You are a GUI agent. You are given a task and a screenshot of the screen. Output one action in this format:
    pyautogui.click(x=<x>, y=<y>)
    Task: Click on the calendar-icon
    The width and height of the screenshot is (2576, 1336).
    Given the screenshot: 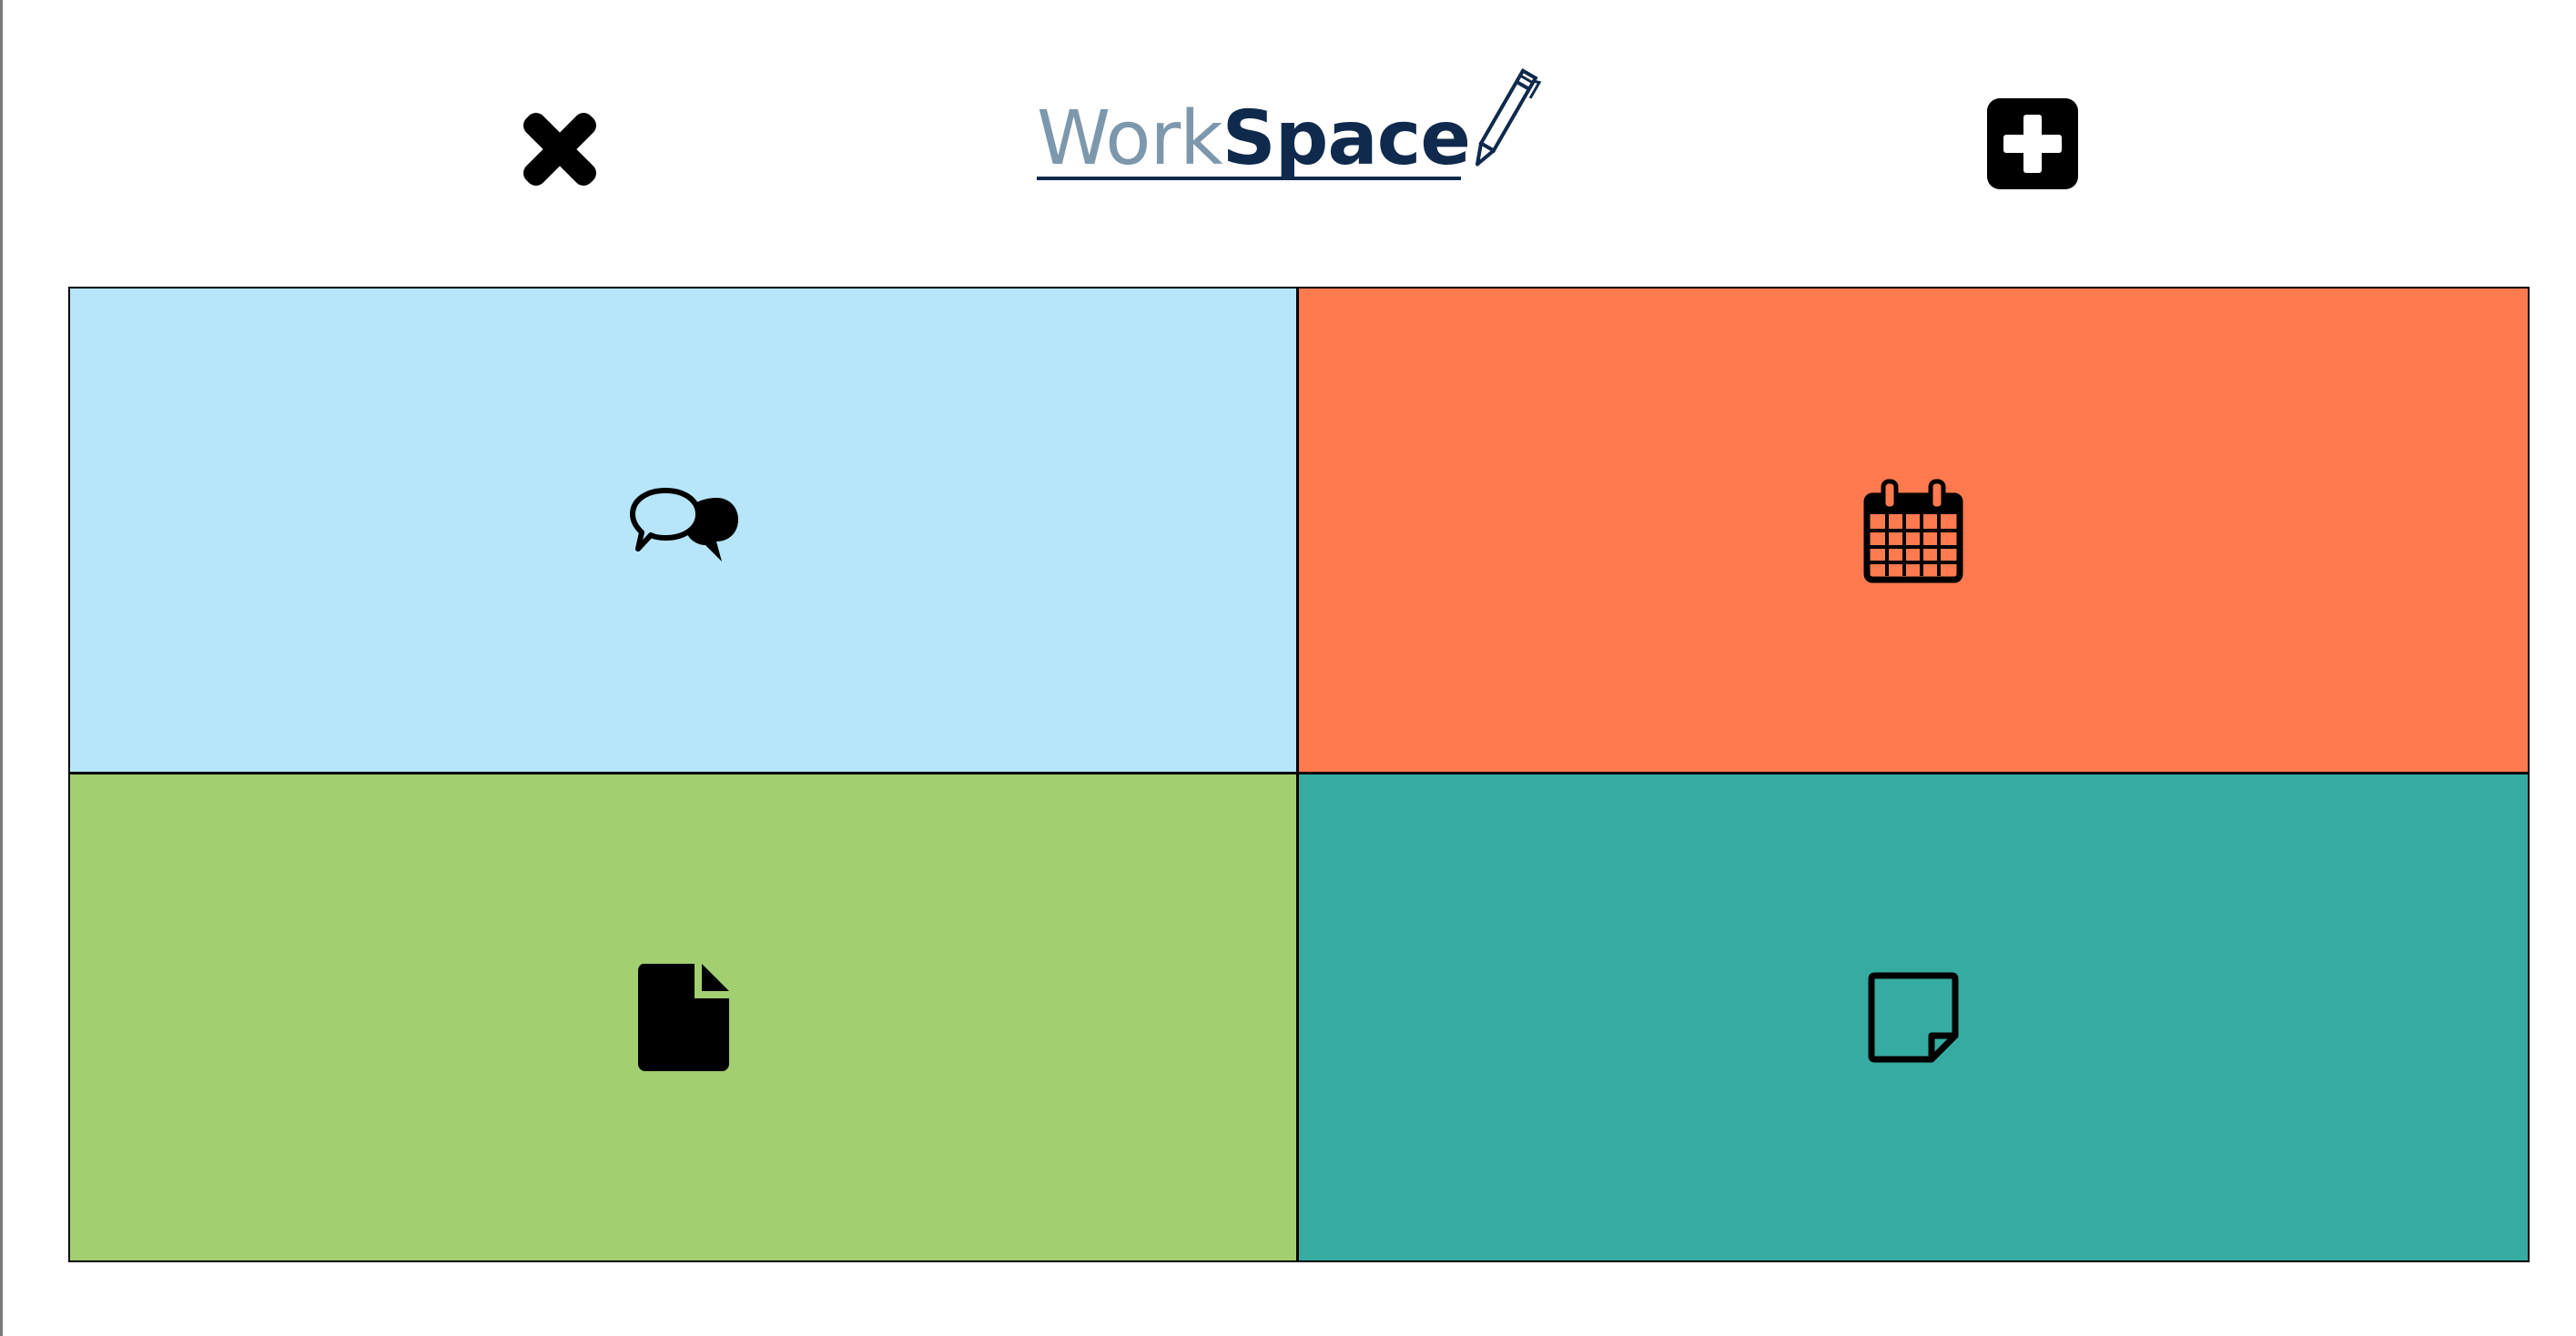 What is the action you would take?
    pyautogui.click(x=1913, y=530)
    